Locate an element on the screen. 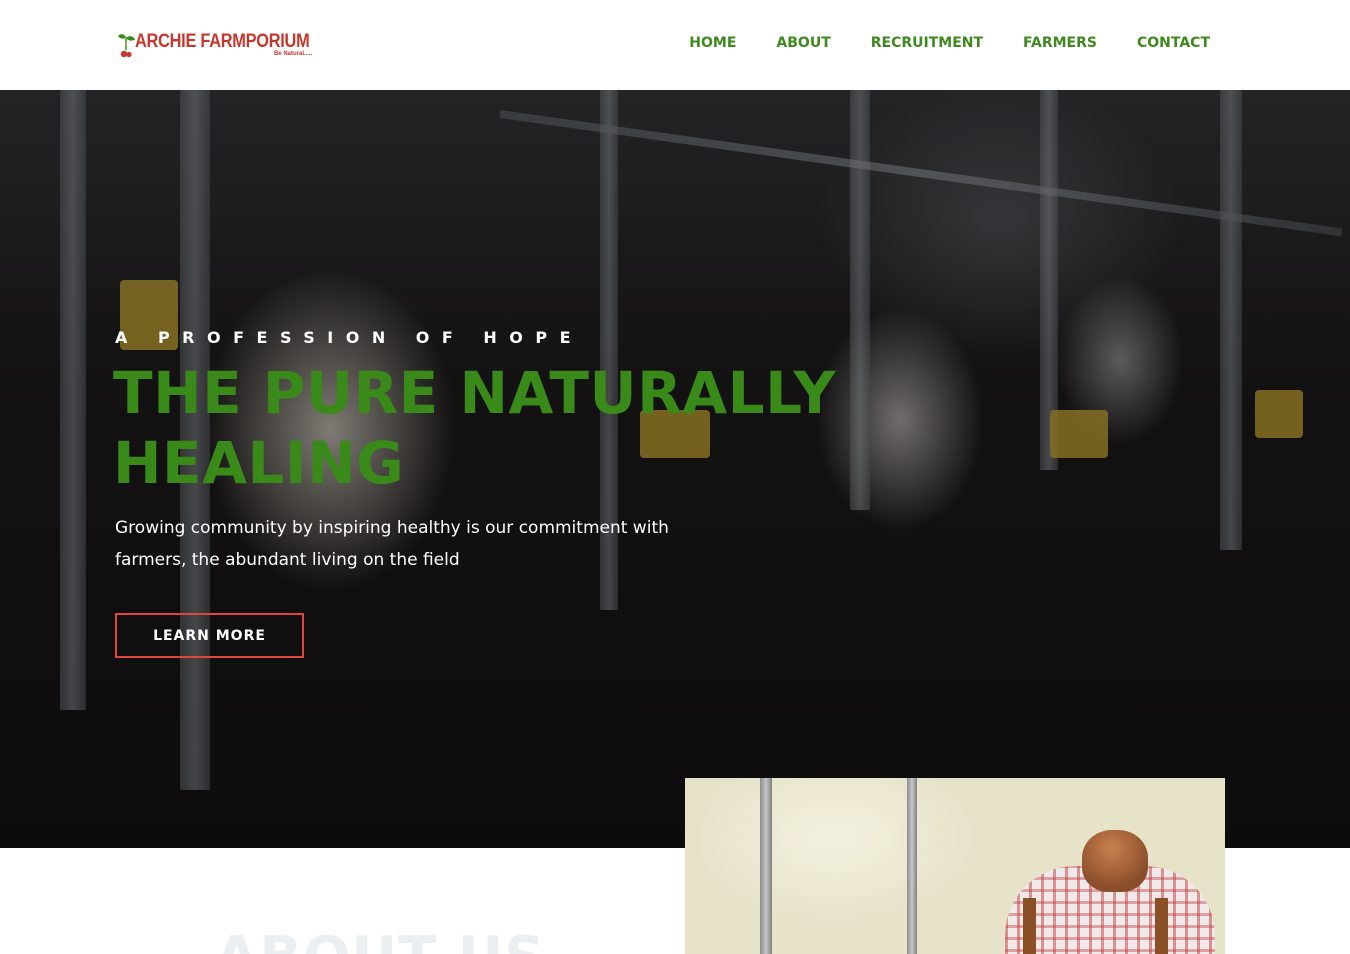  hero-headline: THE PURE NATURALLY HEALING is located at coordinates (475, 428).